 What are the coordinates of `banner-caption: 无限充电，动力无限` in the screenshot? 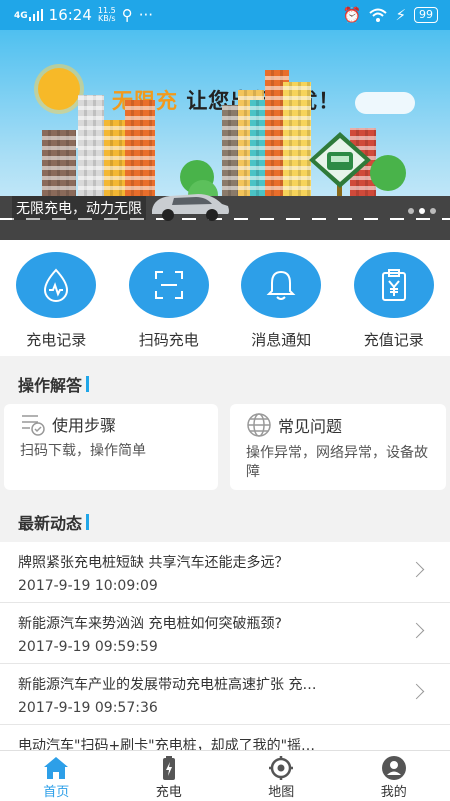 It's located at (79, 208).